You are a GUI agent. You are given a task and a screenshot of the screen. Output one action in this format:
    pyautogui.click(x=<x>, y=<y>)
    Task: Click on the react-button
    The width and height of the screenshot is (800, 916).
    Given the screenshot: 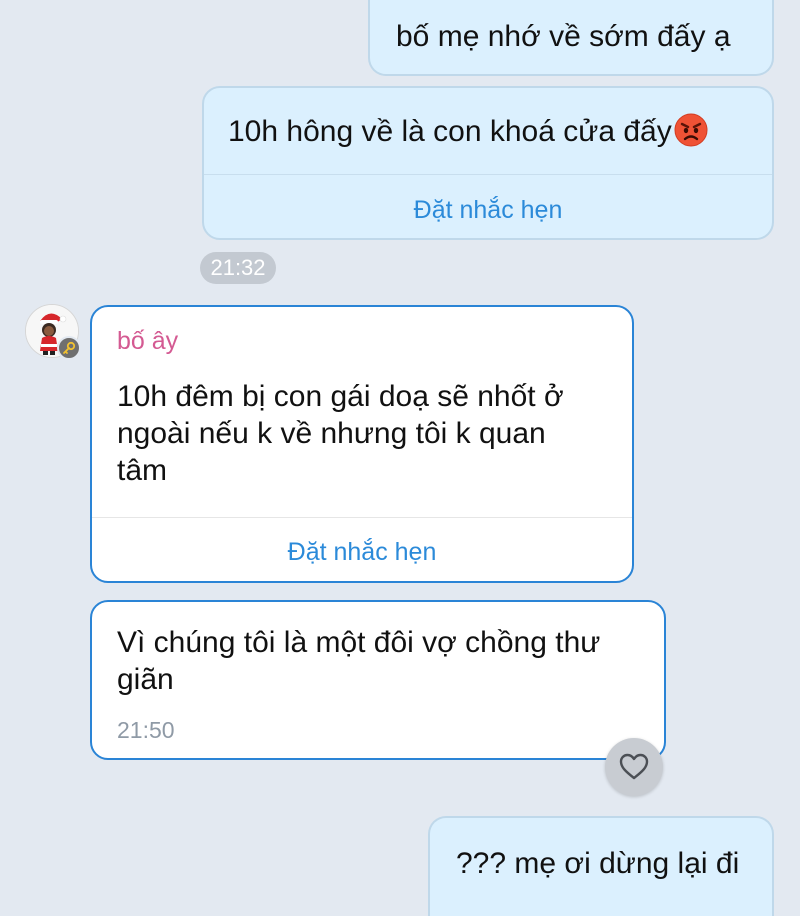 What is the action you would take?
    pyautogui.click(x=634, y=767)
    